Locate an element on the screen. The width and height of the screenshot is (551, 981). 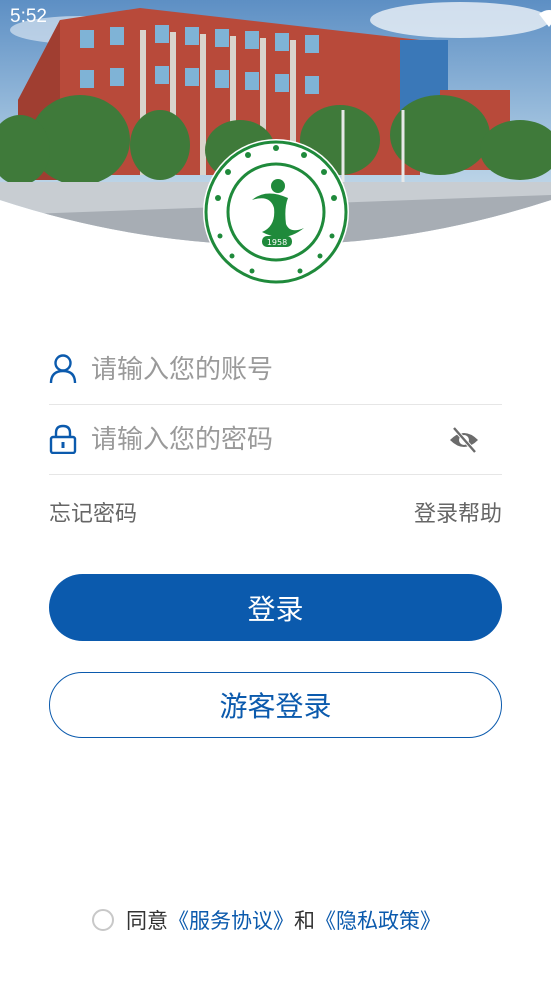
privacy-policy-link: 《隐私政策》 is located at coordinates (378, 920).